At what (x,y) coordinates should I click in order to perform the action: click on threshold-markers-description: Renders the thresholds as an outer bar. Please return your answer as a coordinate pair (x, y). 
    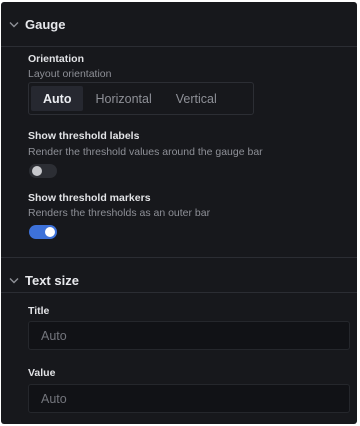
    Looking at the image, I should click on (119, 213).